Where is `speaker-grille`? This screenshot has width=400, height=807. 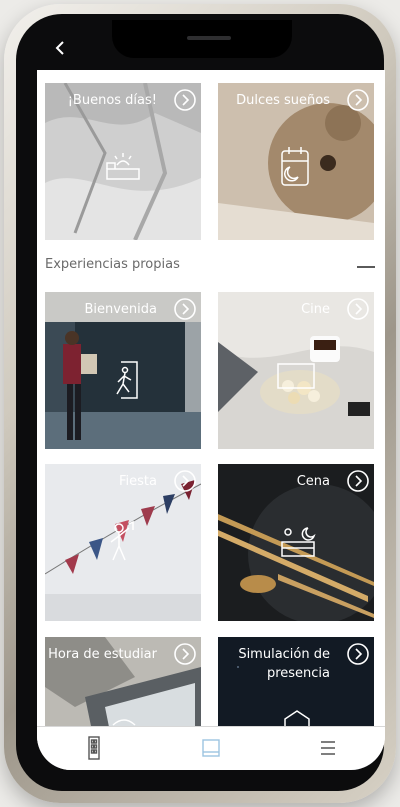
speaker-grille is located at coordinates (209, 38).